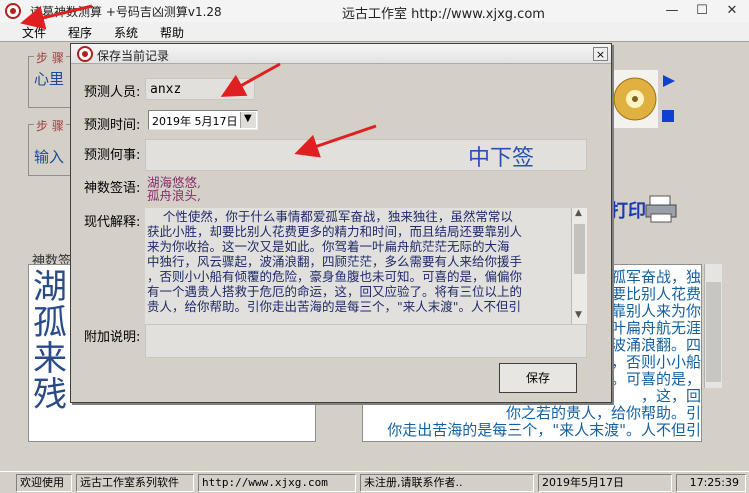  What do you see at coordinates (133, 56) in the screenshot?
I see `dialog-title: 保存当前记录` at bounding box center [133, 56].